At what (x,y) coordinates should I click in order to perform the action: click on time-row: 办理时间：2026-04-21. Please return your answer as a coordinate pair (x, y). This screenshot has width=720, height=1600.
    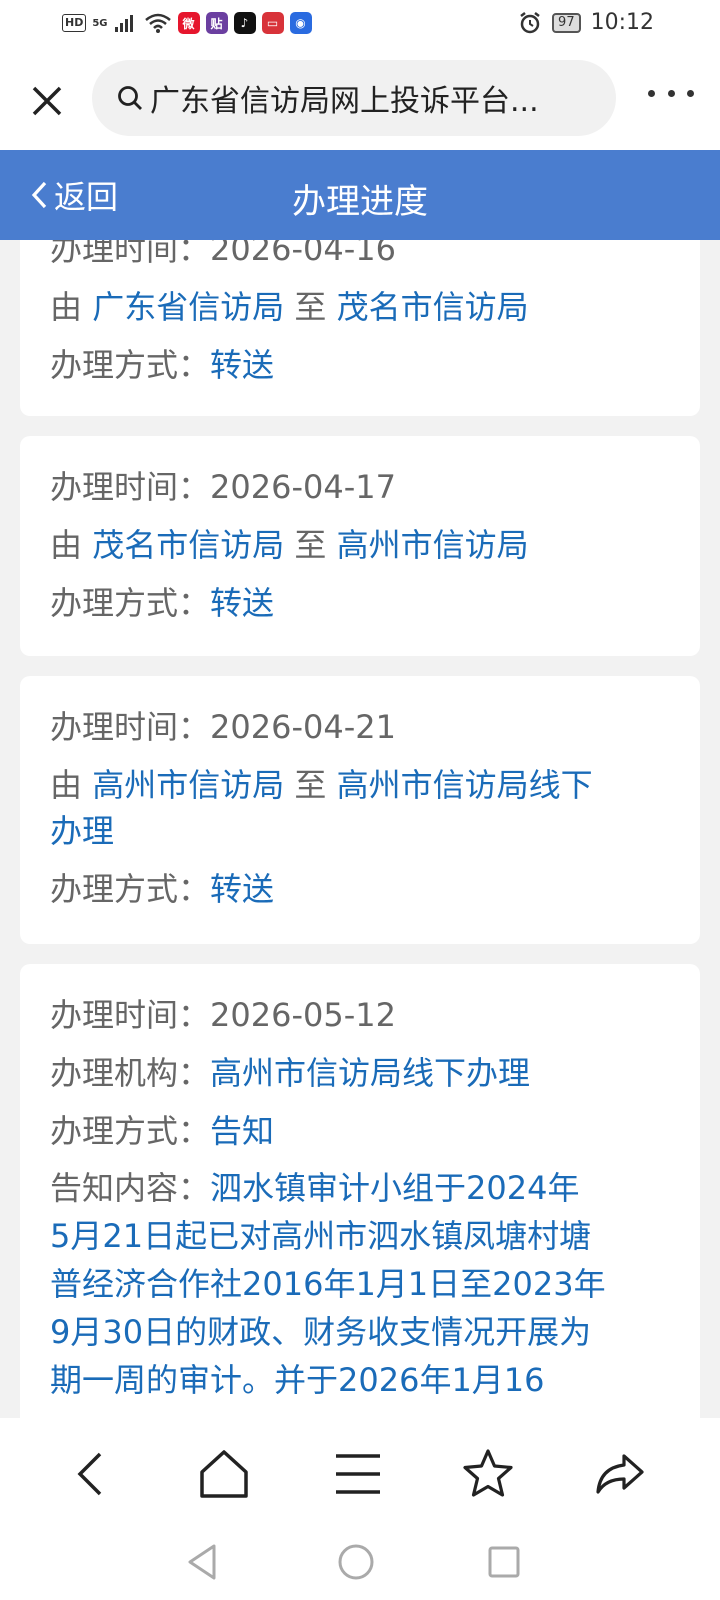
    Looking at the image, I should click on (223, 727).